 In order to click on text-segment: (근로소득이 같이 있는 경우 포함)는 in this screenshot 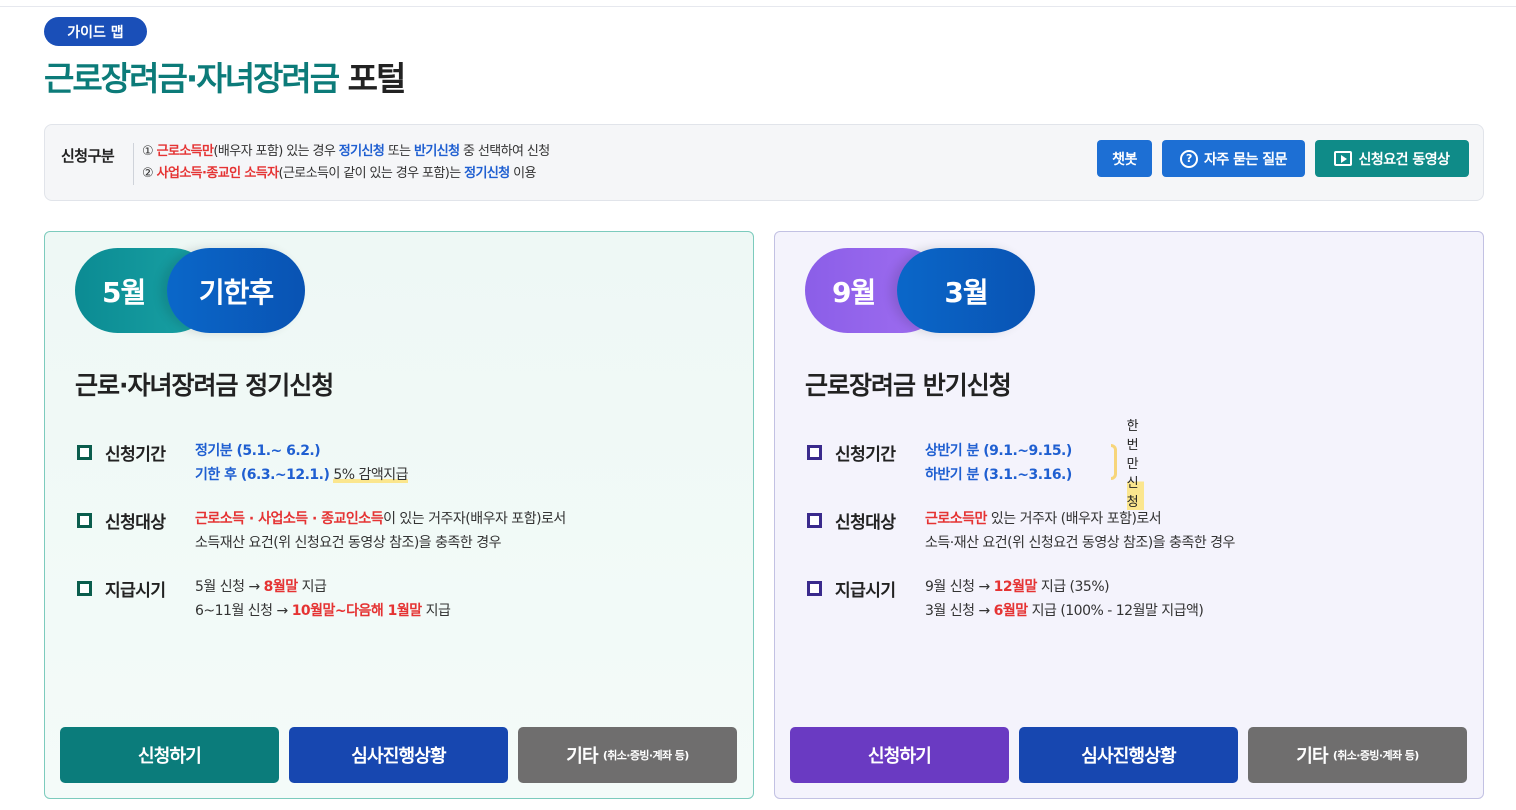, I will do `click(371, 173)`.